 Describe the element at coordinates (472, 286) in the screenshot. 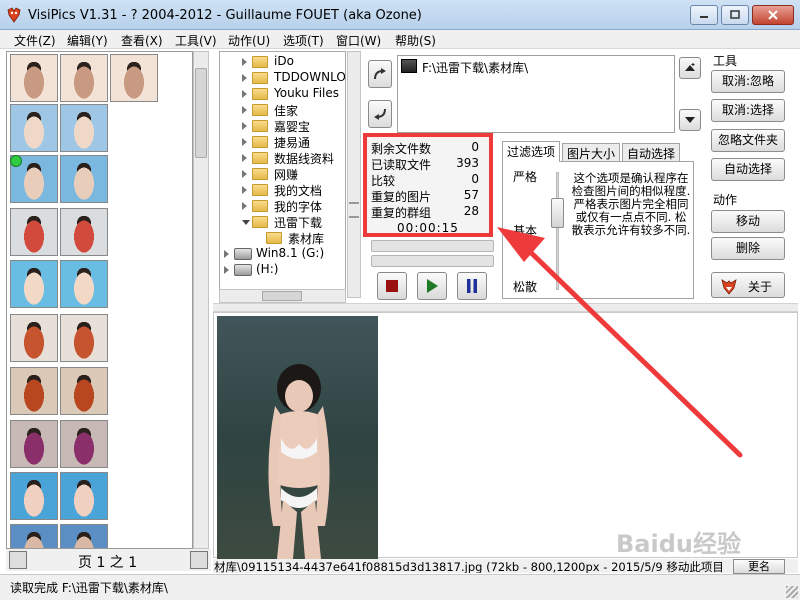

I see `pause-button` at that location.